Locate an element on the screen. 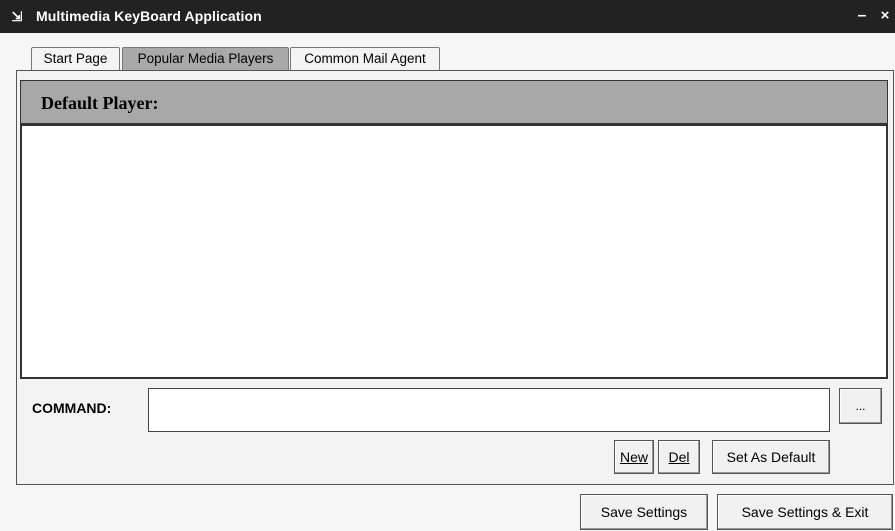 The image size is (895, 531). new-button-label: New is located at coordinates (633, 457).